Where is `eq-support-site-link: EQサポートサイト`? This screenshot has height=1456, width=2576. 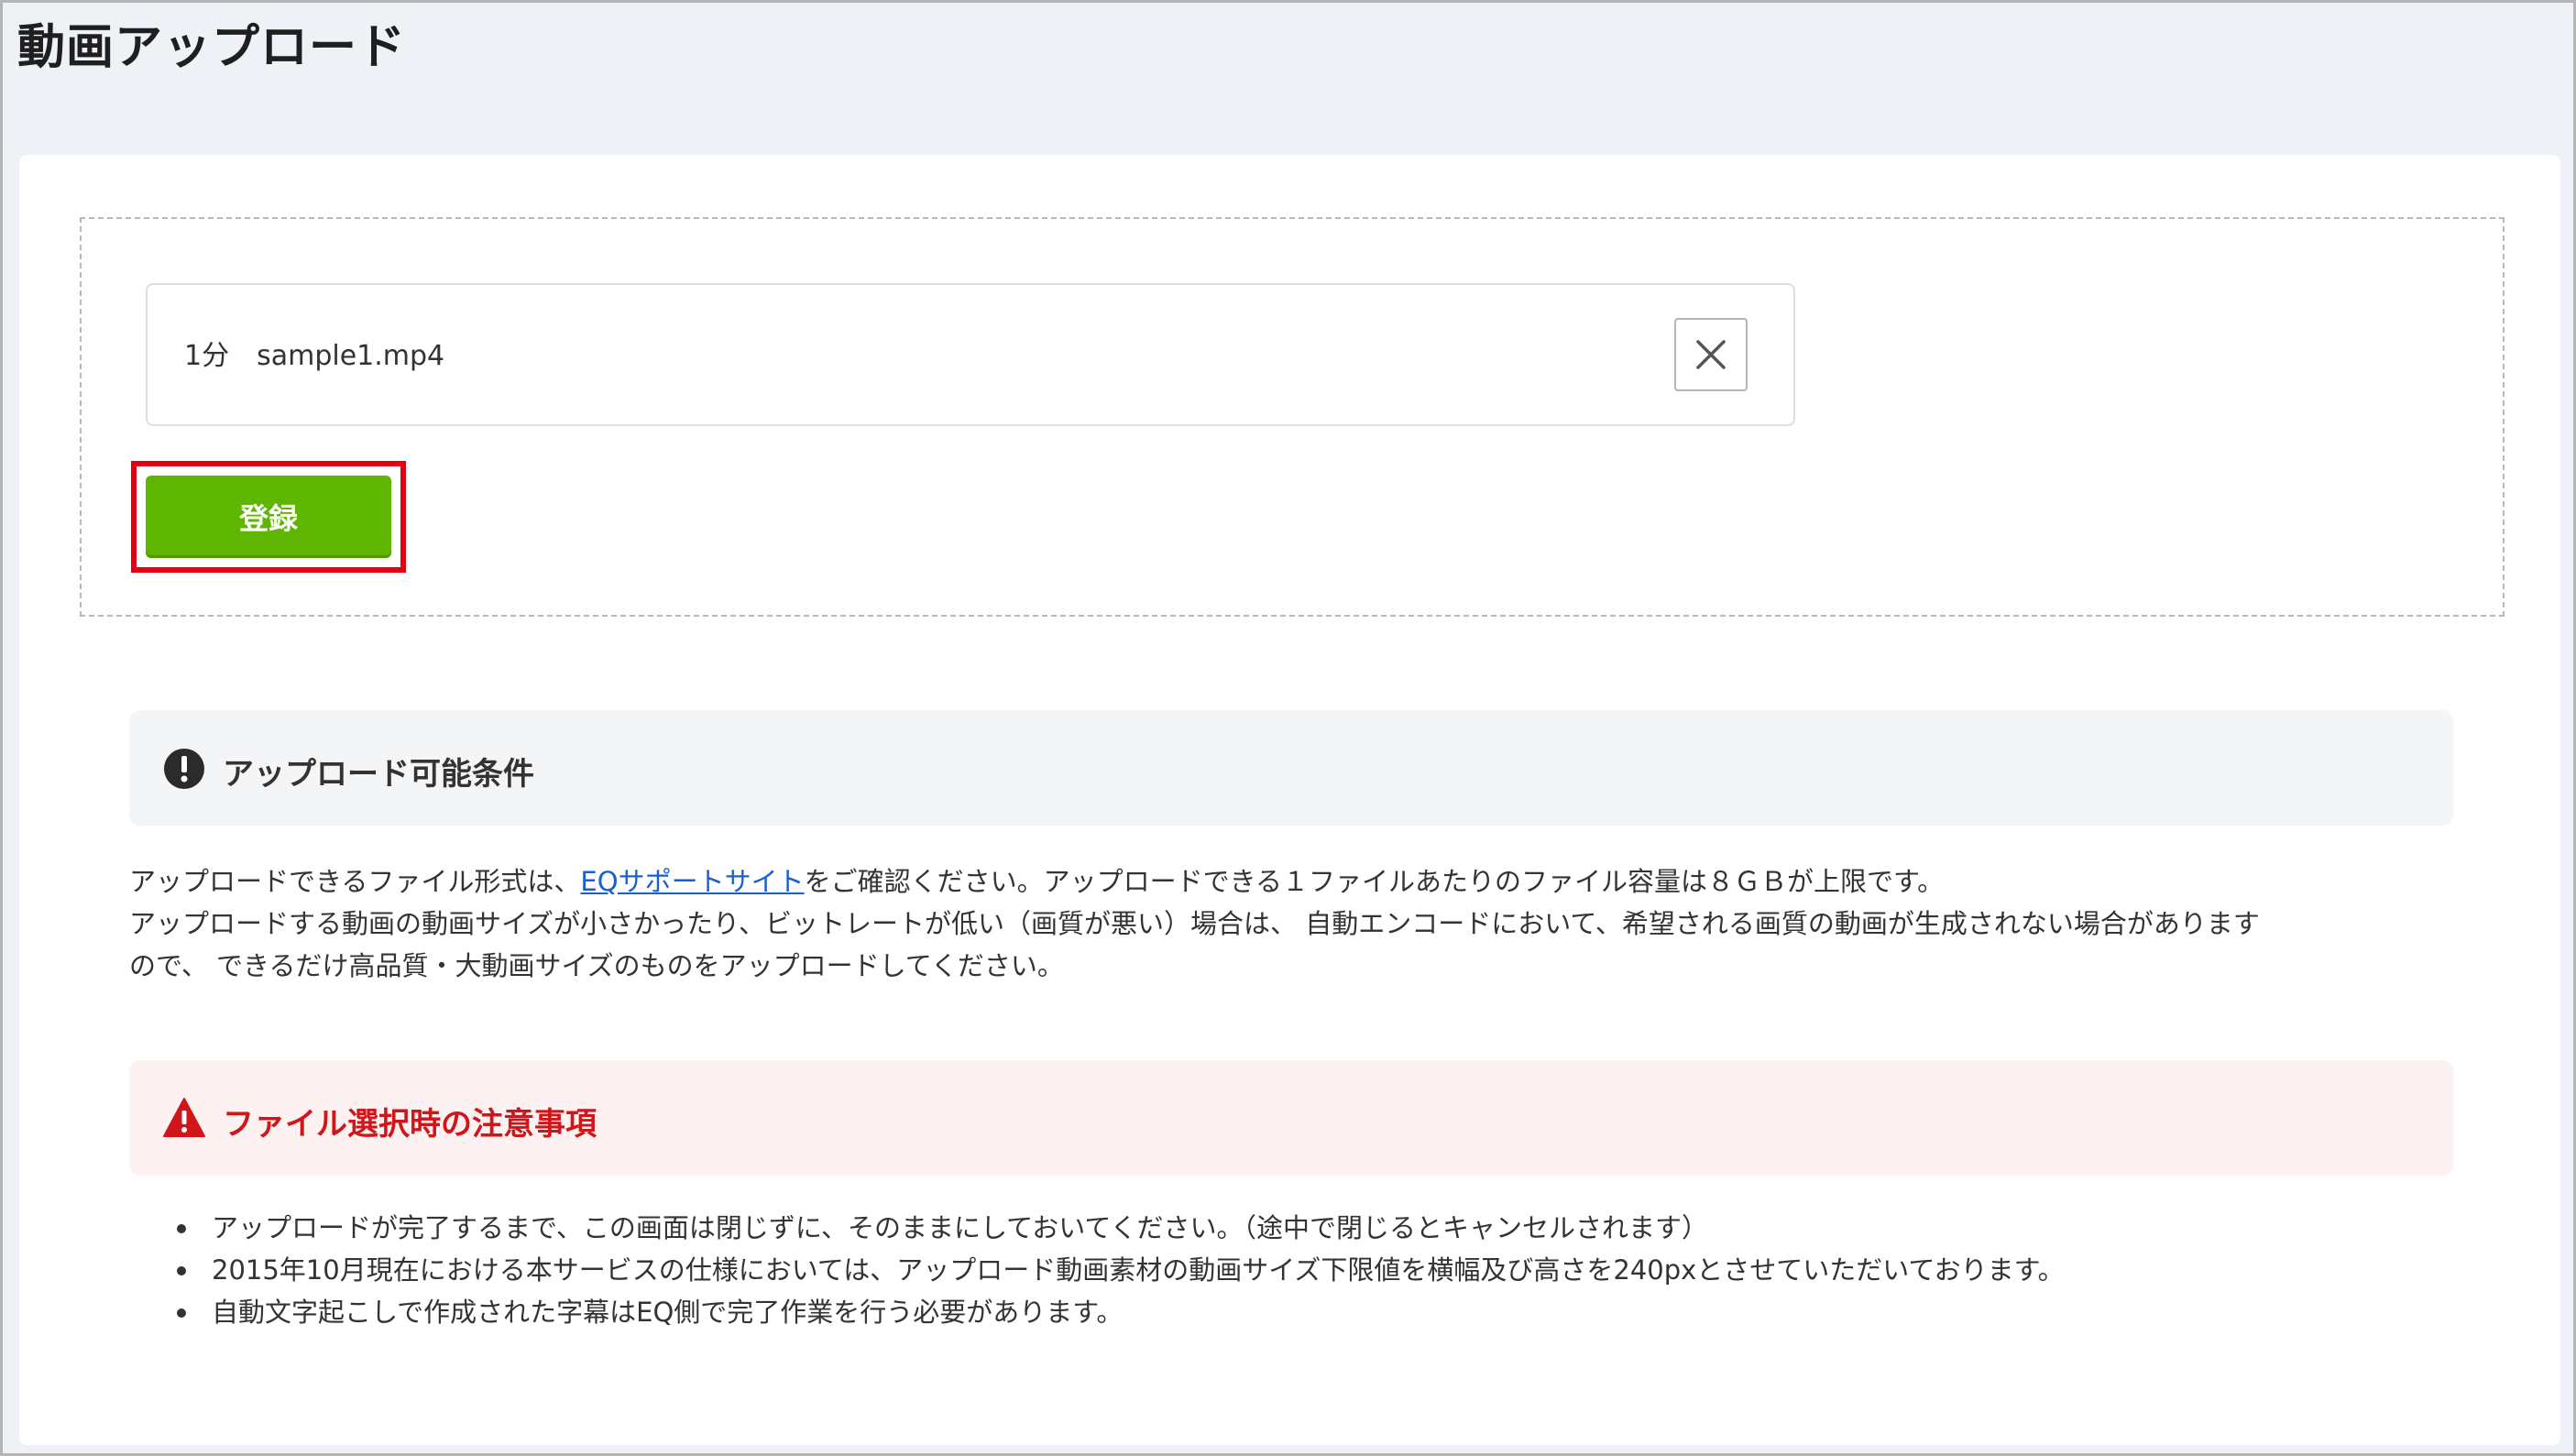
eq-support-site-link: EQサポートサイト is located at coordinates (692, 881).